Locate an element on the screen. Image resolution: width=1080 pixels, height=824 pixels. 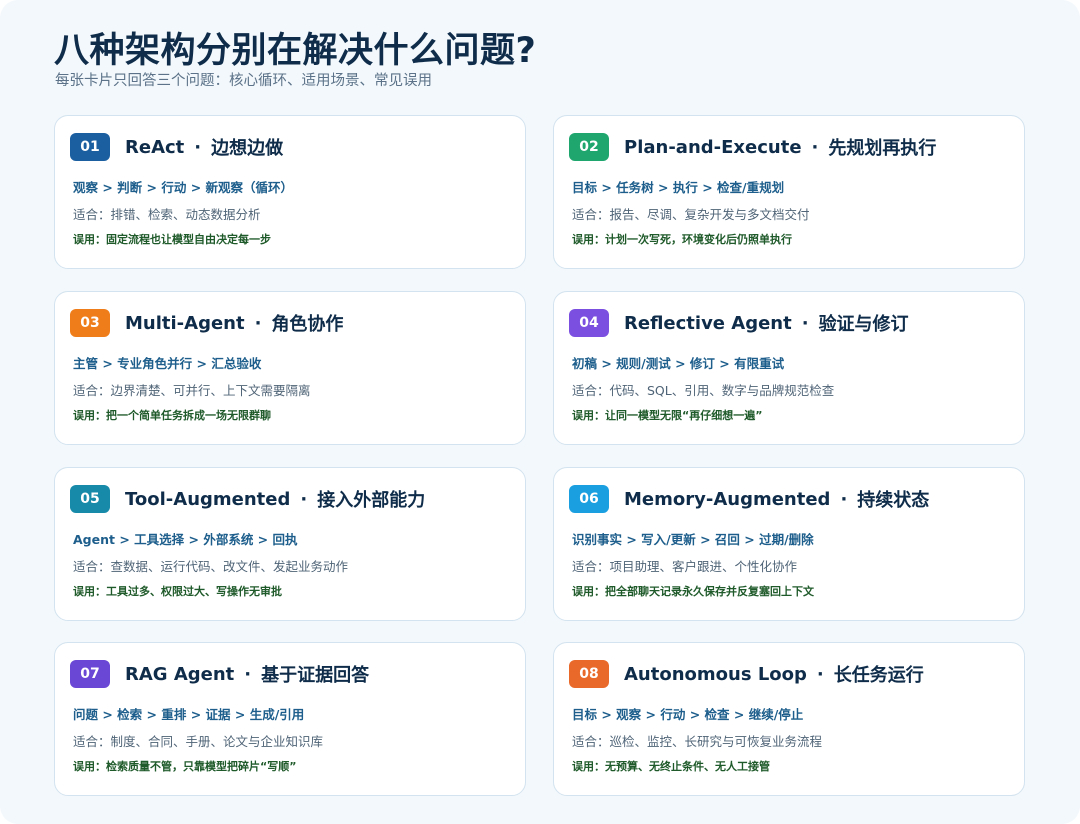
card-suitable: 适合：报告、尽调、复杂开发与多文档交付 is located at coordinates (691, 214).